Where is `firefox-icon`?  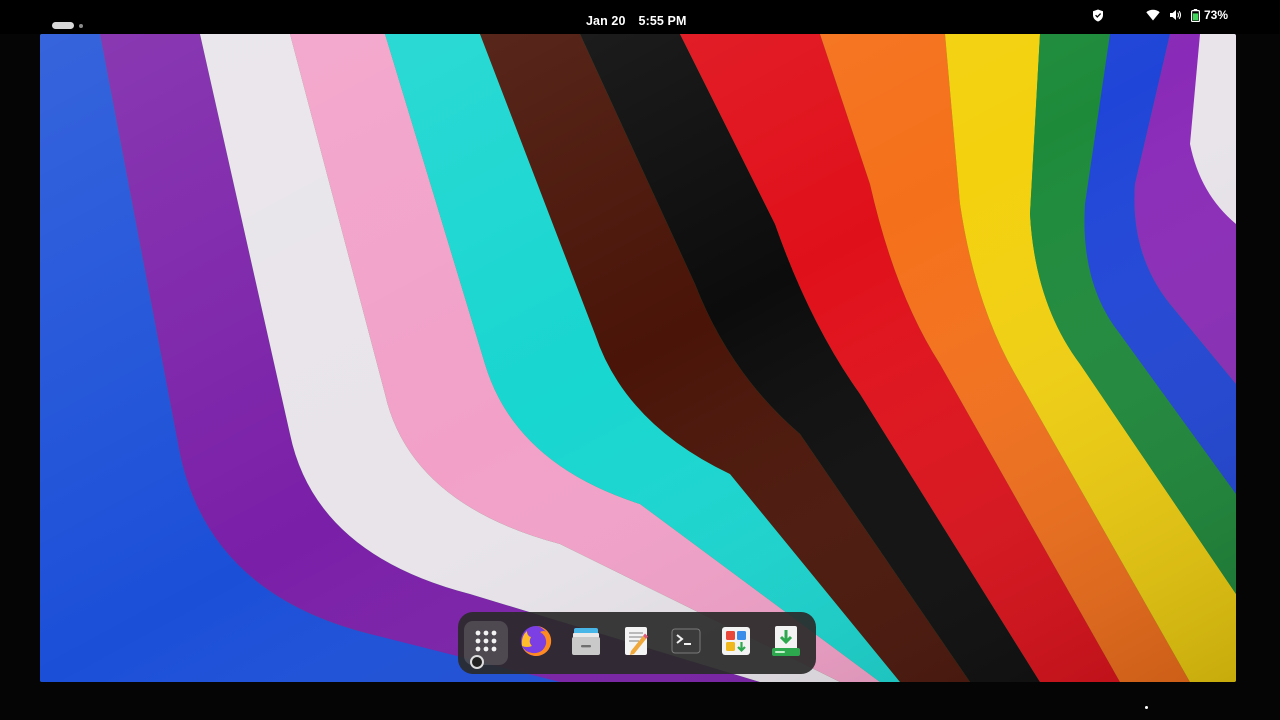 firefox-icon is located at coordinates (536, 643).